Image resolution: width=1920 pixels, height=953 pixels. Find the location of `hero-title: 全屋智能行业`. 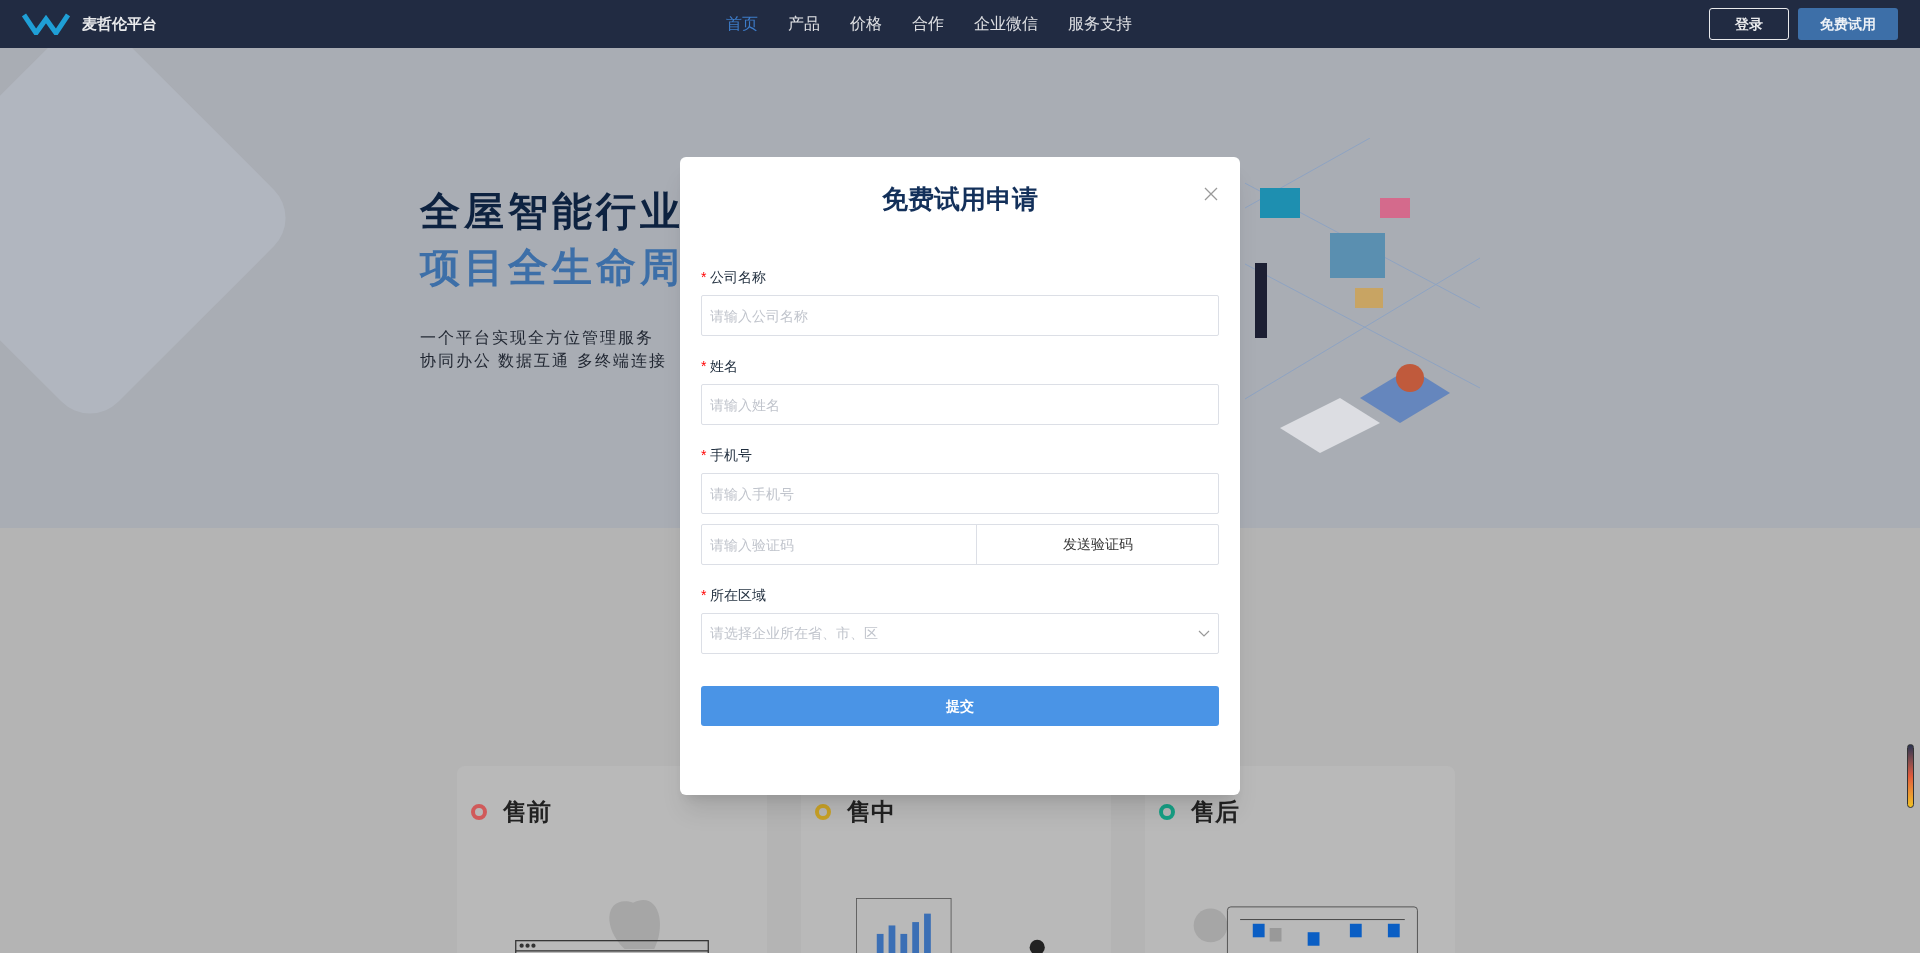

hero-title: 全屋智能行业 is located at coordinates (552, 211).